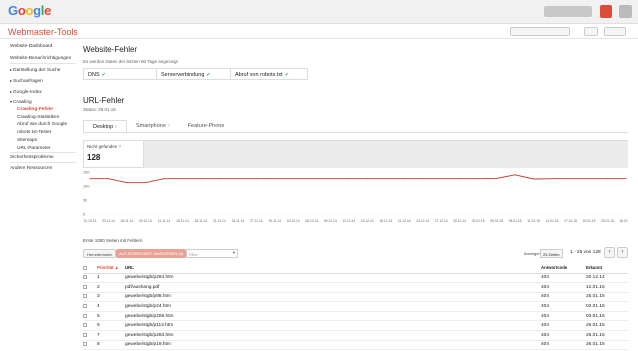  What do you see at coordinates (441, 221) in the screenshot?
I see `x-tick-label: 27.12.14` at bounding box center [441, 221].